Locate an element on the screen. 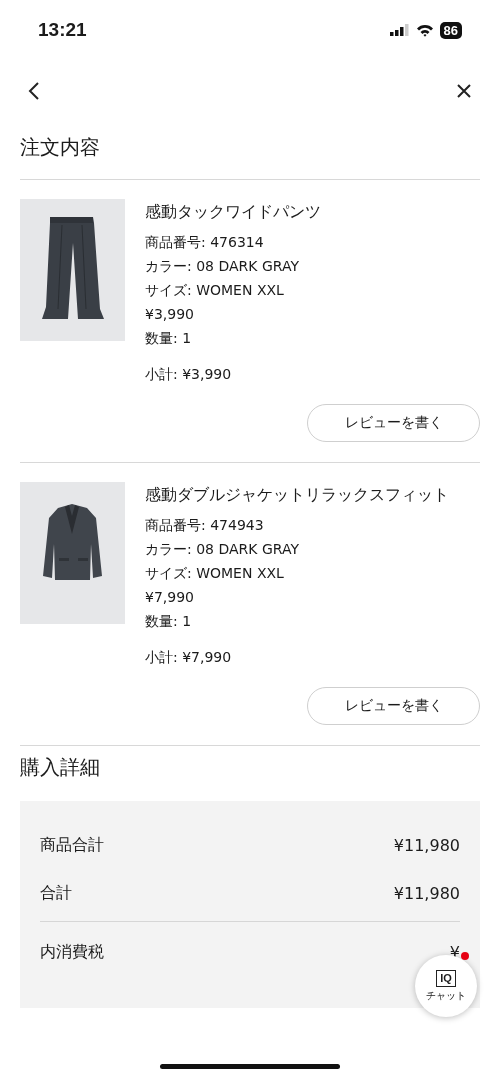 The width and height of the screenshot is (500, 1080). product-name: 感動タックワイドパンツ is located at coordinates (233, 212).